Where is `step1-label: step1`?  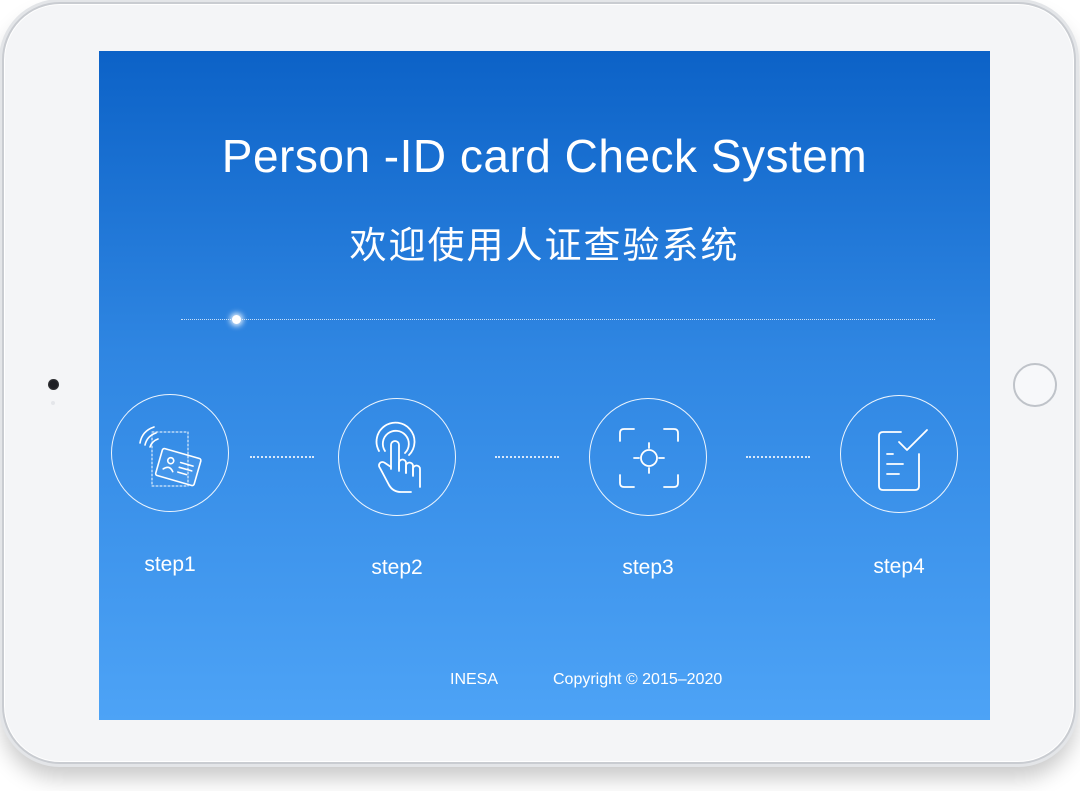
step1-label: step1 is located at coordinates (170, 564).